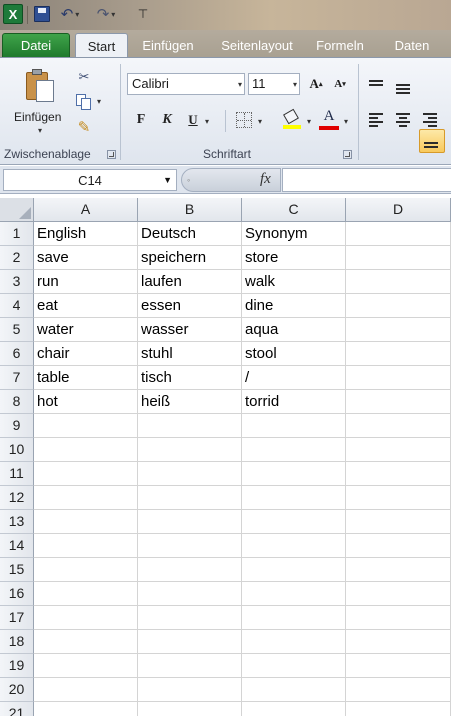 This screenshot has width=451, height=716. What do you see at coordinates (90, 180) in the screenshot?
I see `name-box: C14 ▼` at bounding box center [90, 180].